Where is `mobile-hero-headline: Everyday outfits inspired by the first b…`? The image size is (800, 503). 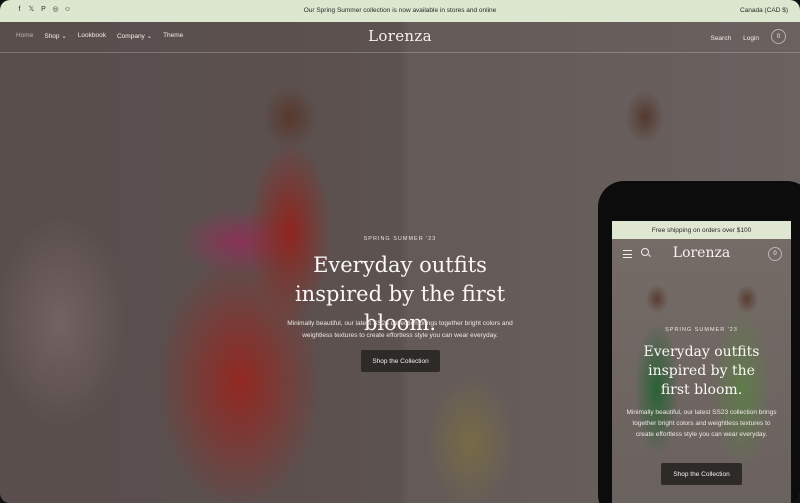 mobile-hero-headline: Everyday outfits inspired by the first b… is located at coordinates (701, 371).